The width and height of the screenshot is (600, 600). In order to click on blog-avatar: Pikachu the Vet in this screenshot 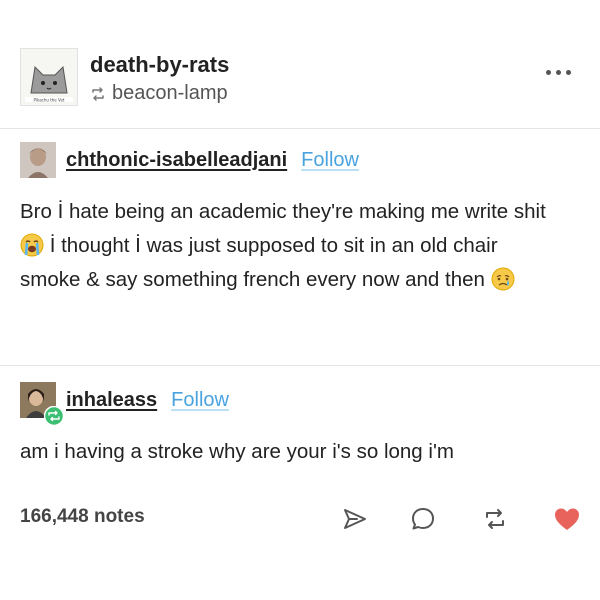, I will do `click(49, 77)`.